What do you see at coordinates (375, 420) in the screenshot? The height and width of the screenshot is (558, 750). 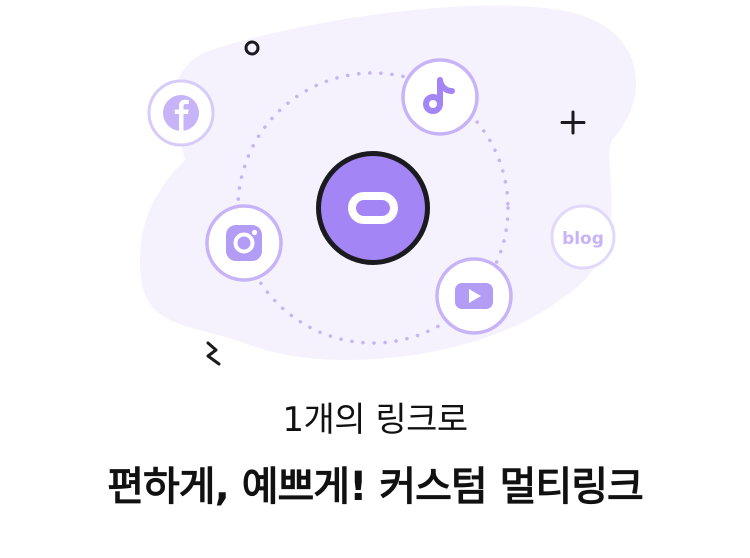 I see `subtitle: 1개의 링크로` at bounding box center [375, 420].